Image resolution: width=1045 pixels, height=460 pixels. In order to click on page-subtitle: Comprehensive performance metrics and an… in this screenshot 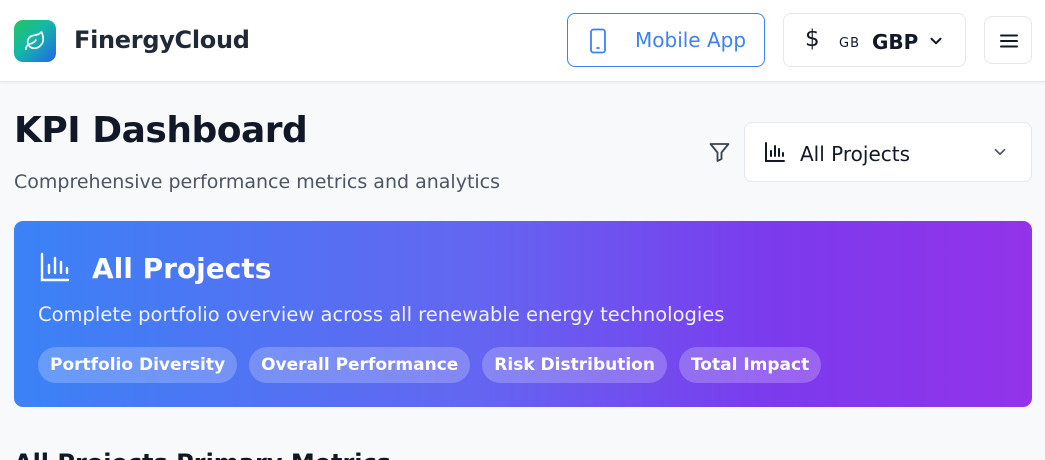, I will do `click(257, 182)`.